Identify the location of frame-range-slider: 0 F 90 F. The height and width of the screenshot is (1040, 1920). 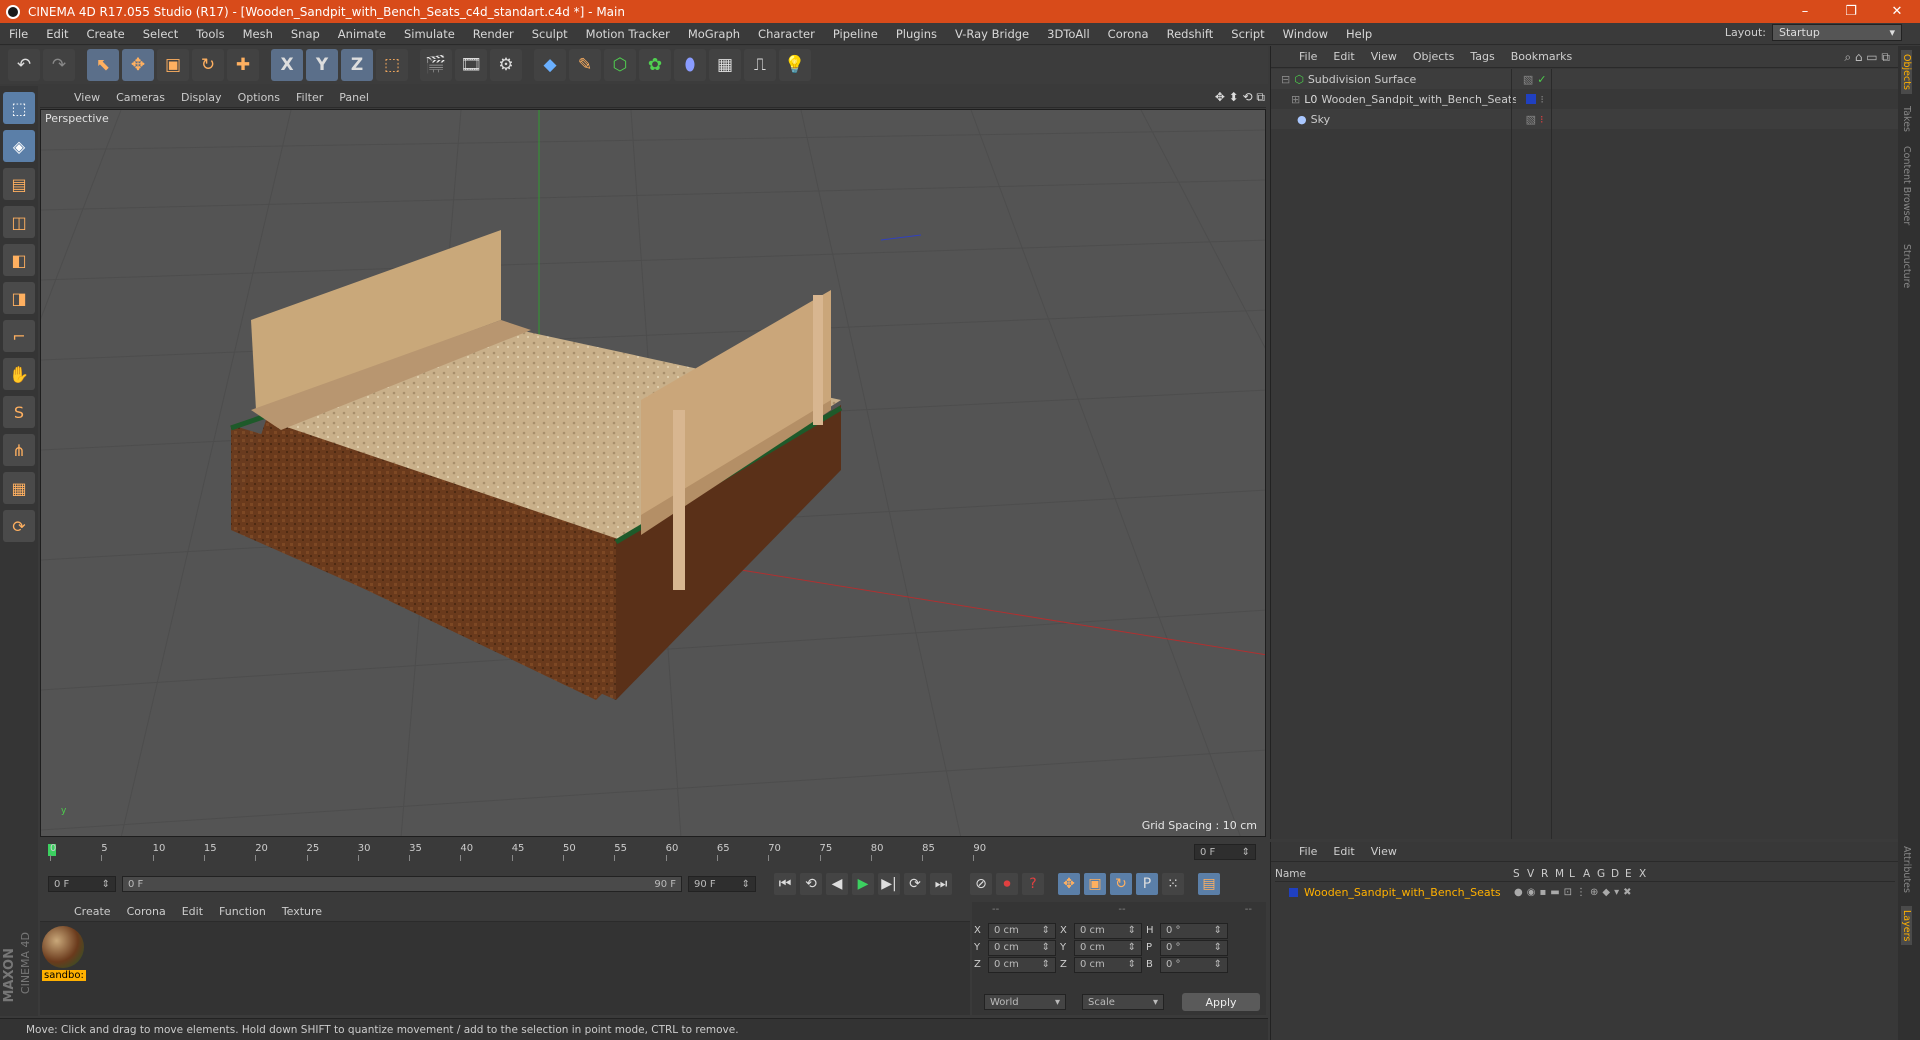
(402, 884).